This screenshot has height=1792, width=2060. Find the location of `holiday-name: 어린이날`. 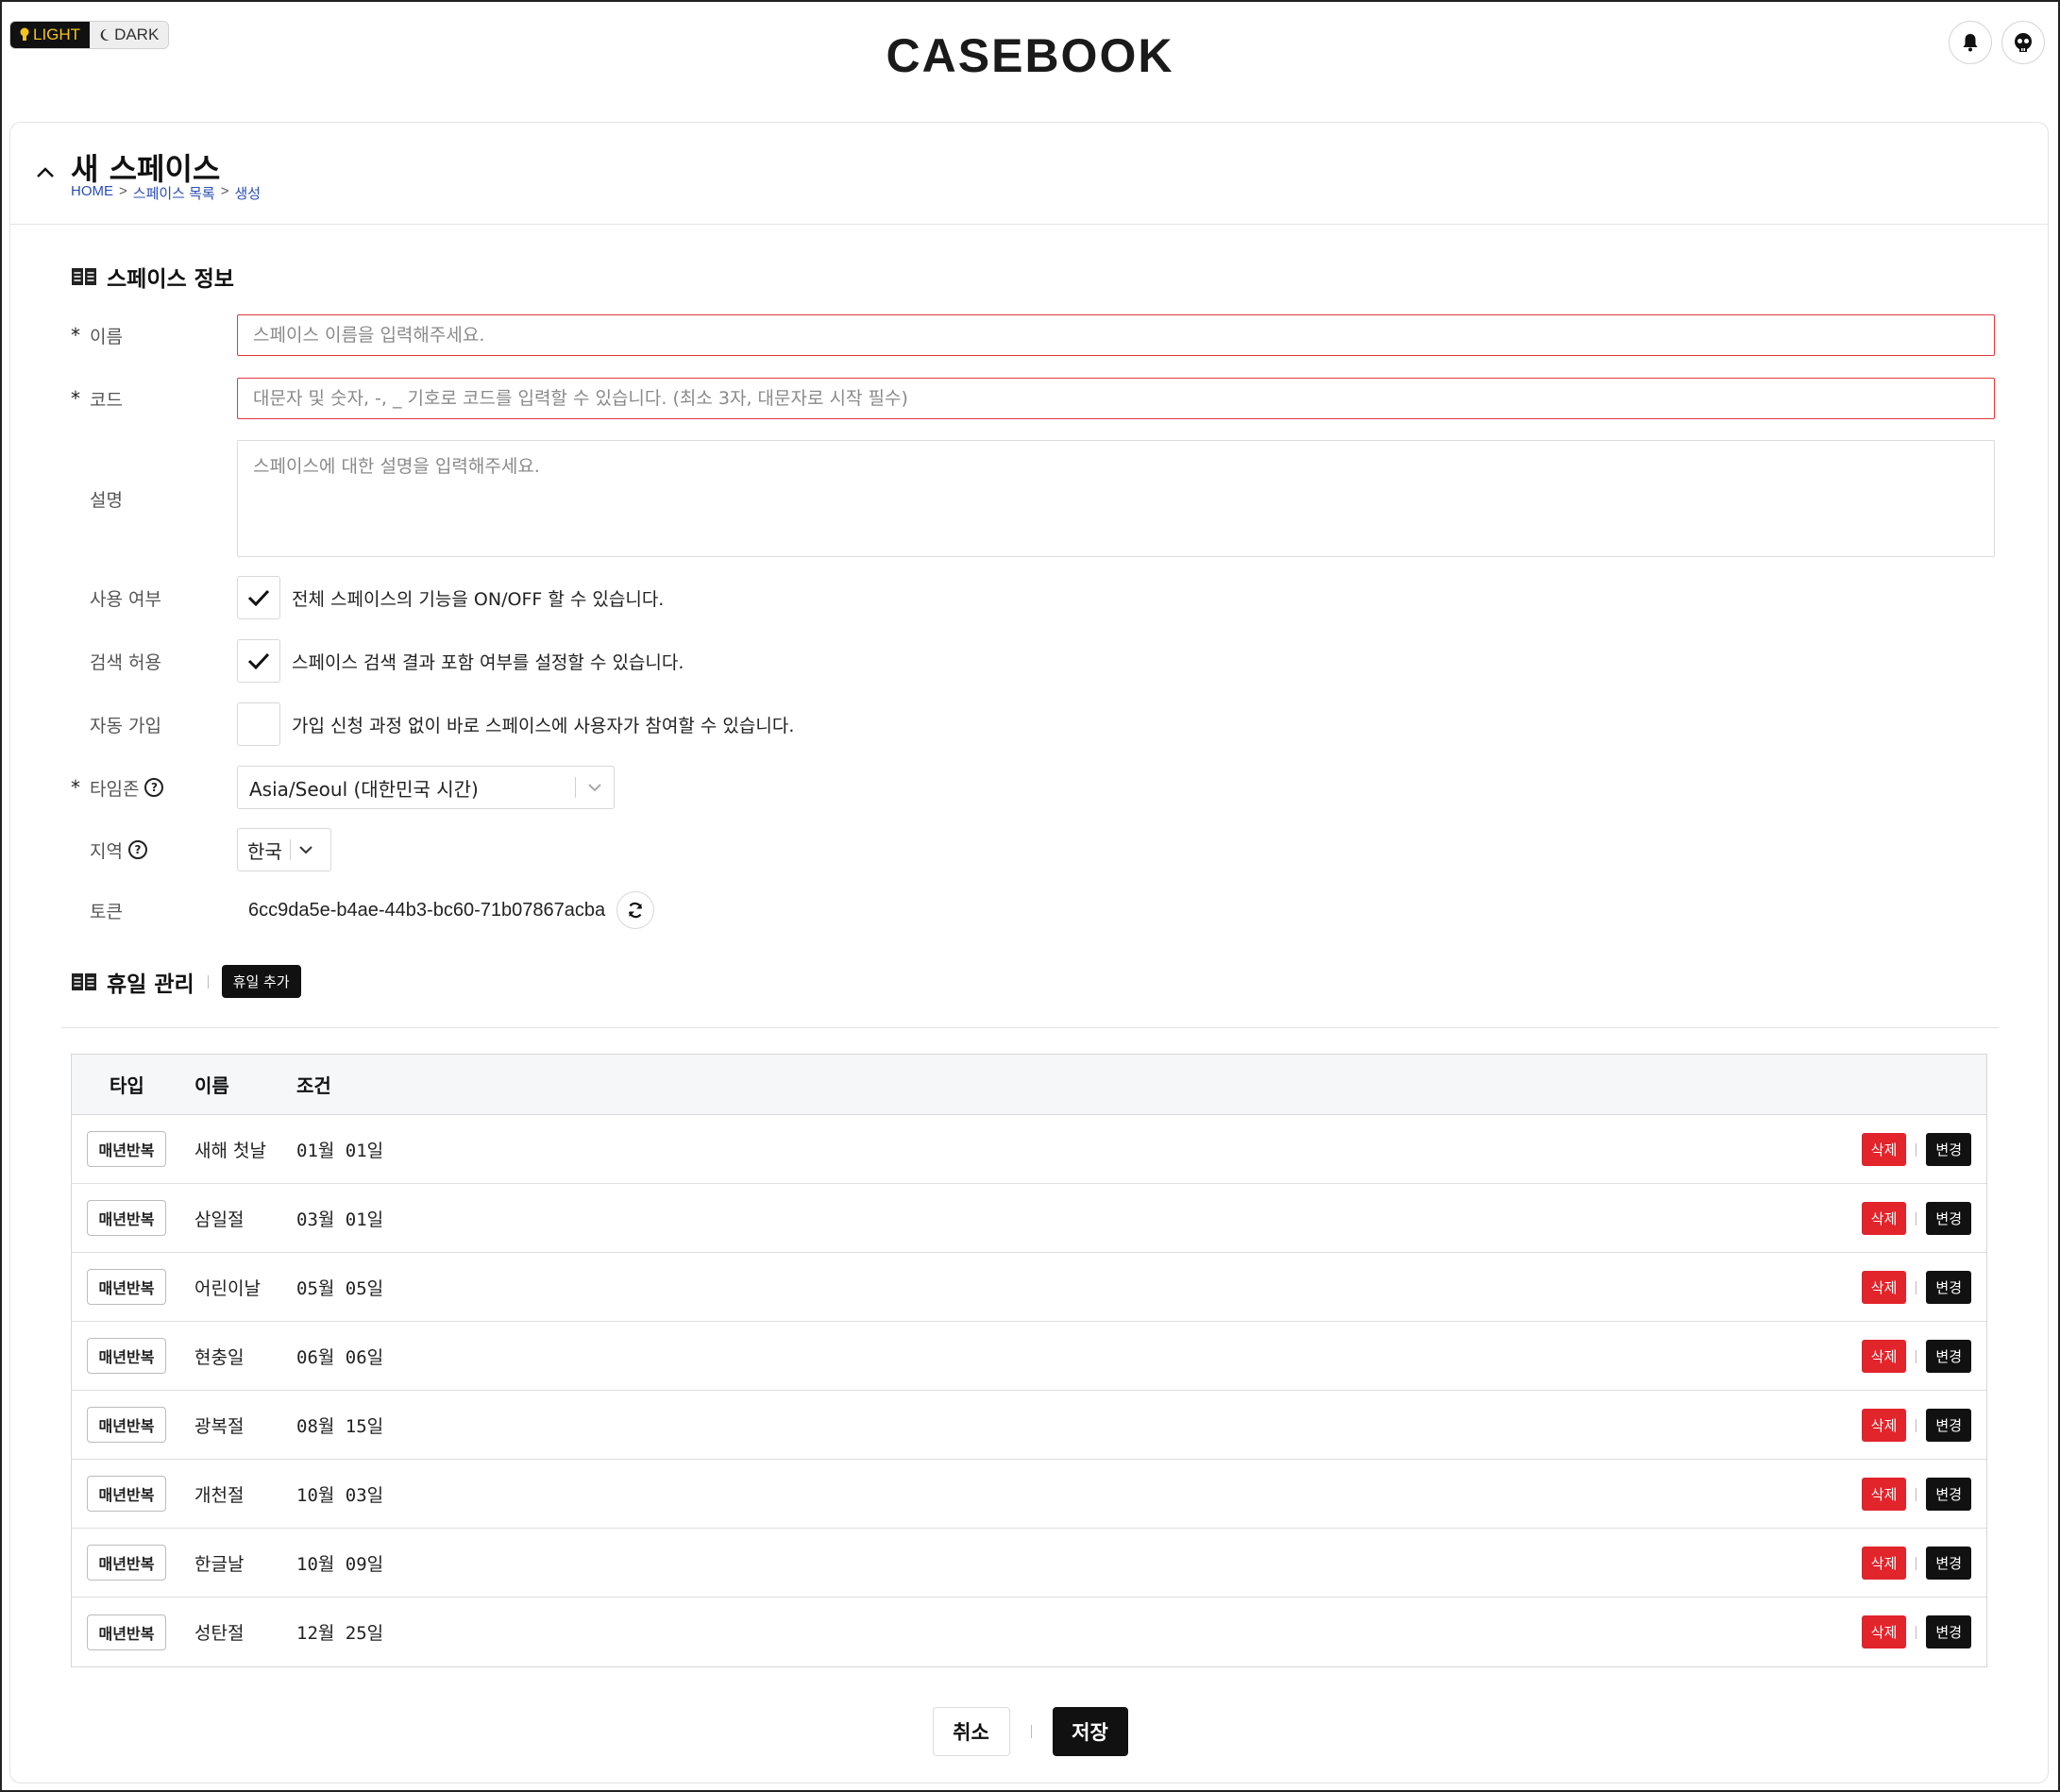

holiday-name: 어린이날 is located at coordinates (227, 1288).